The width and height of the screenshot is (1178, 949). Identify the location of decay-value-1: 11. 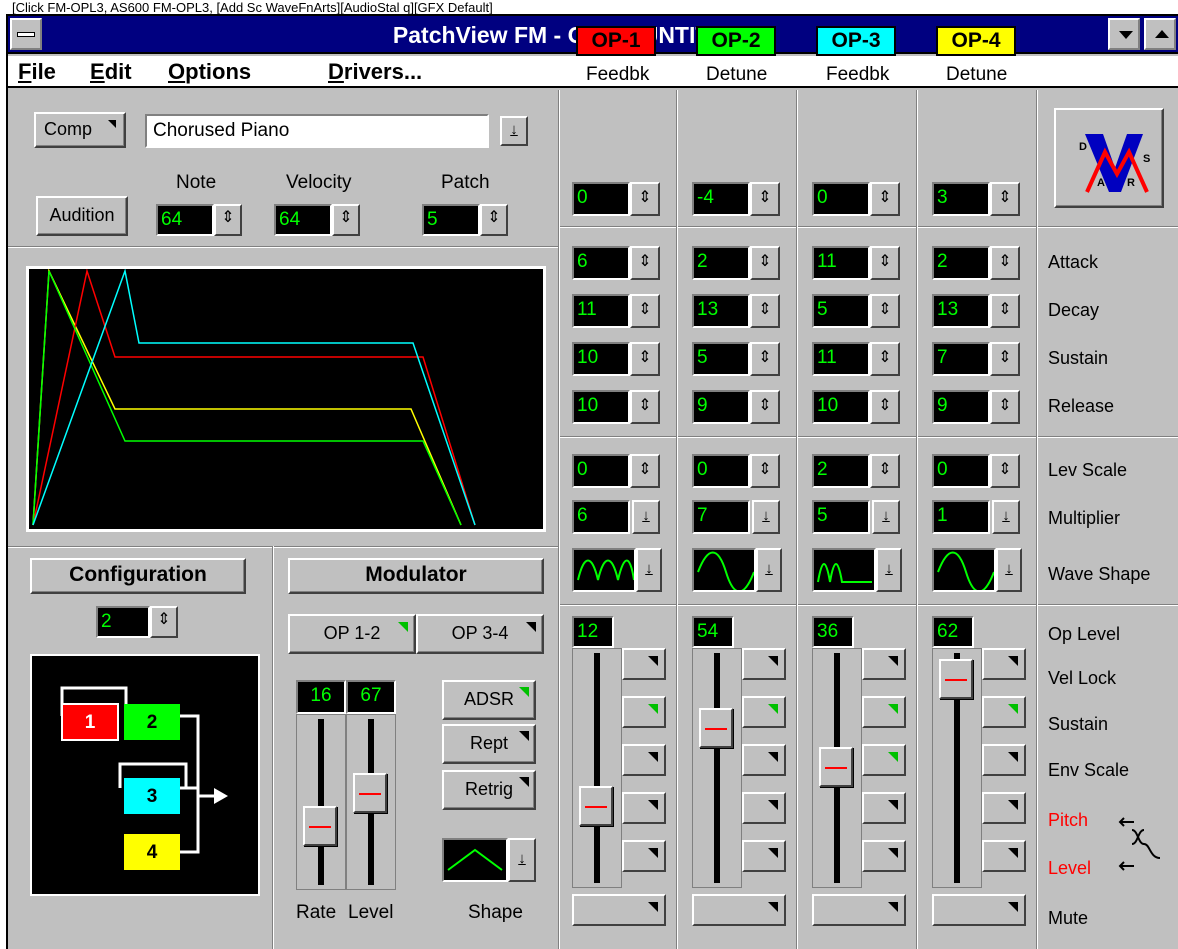
(601, 311).